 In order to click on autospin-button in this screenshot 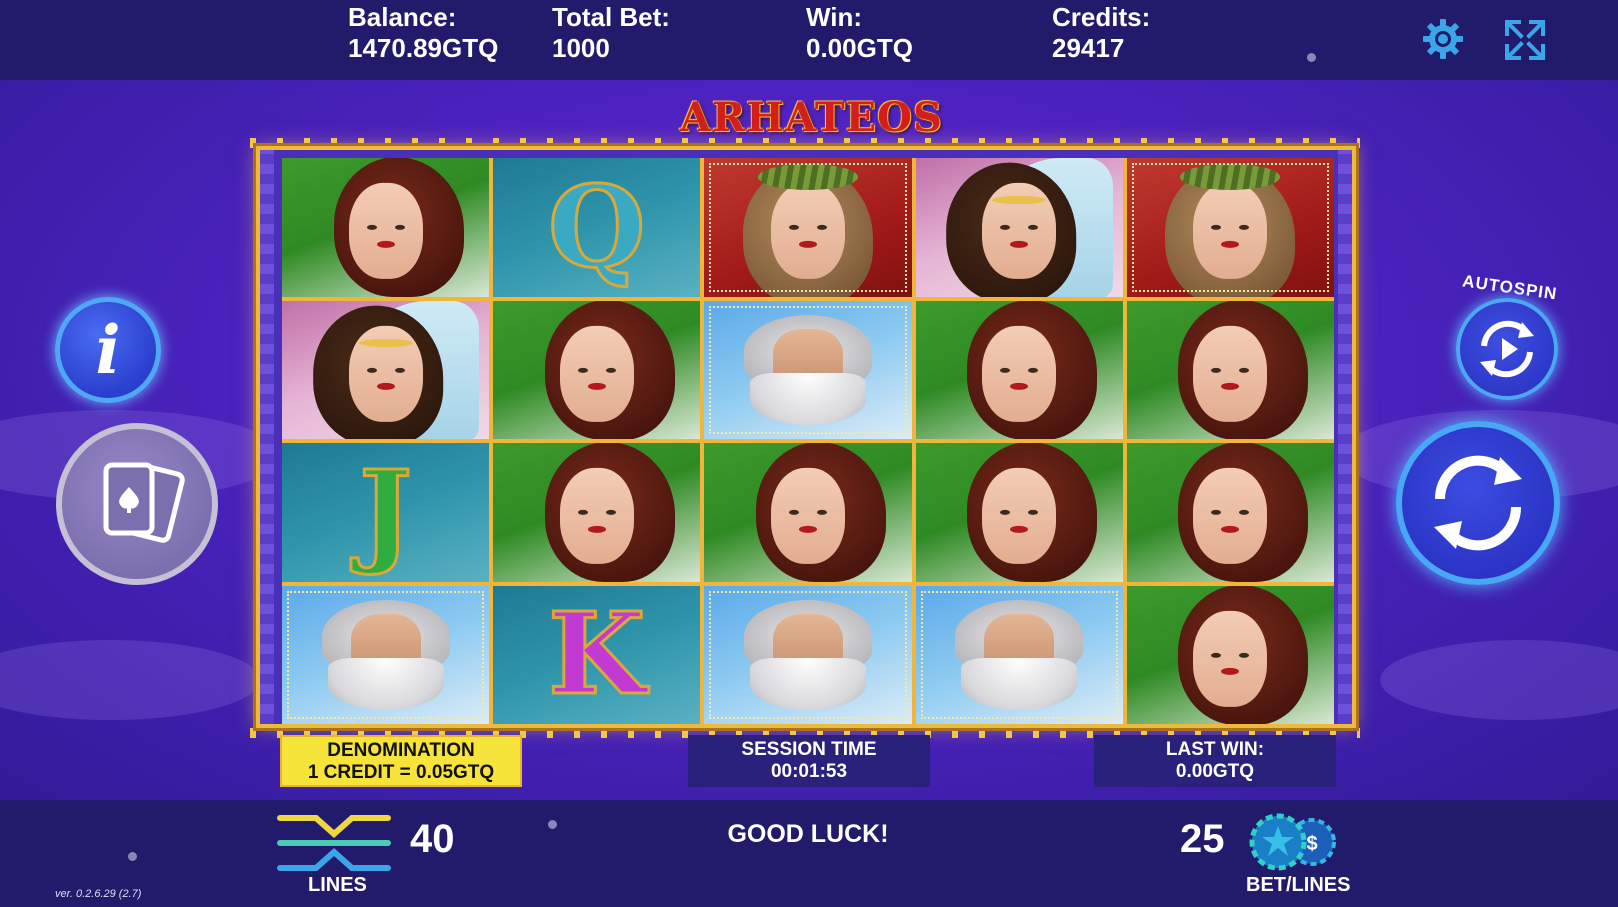, I will do `click(1507, 349)`.